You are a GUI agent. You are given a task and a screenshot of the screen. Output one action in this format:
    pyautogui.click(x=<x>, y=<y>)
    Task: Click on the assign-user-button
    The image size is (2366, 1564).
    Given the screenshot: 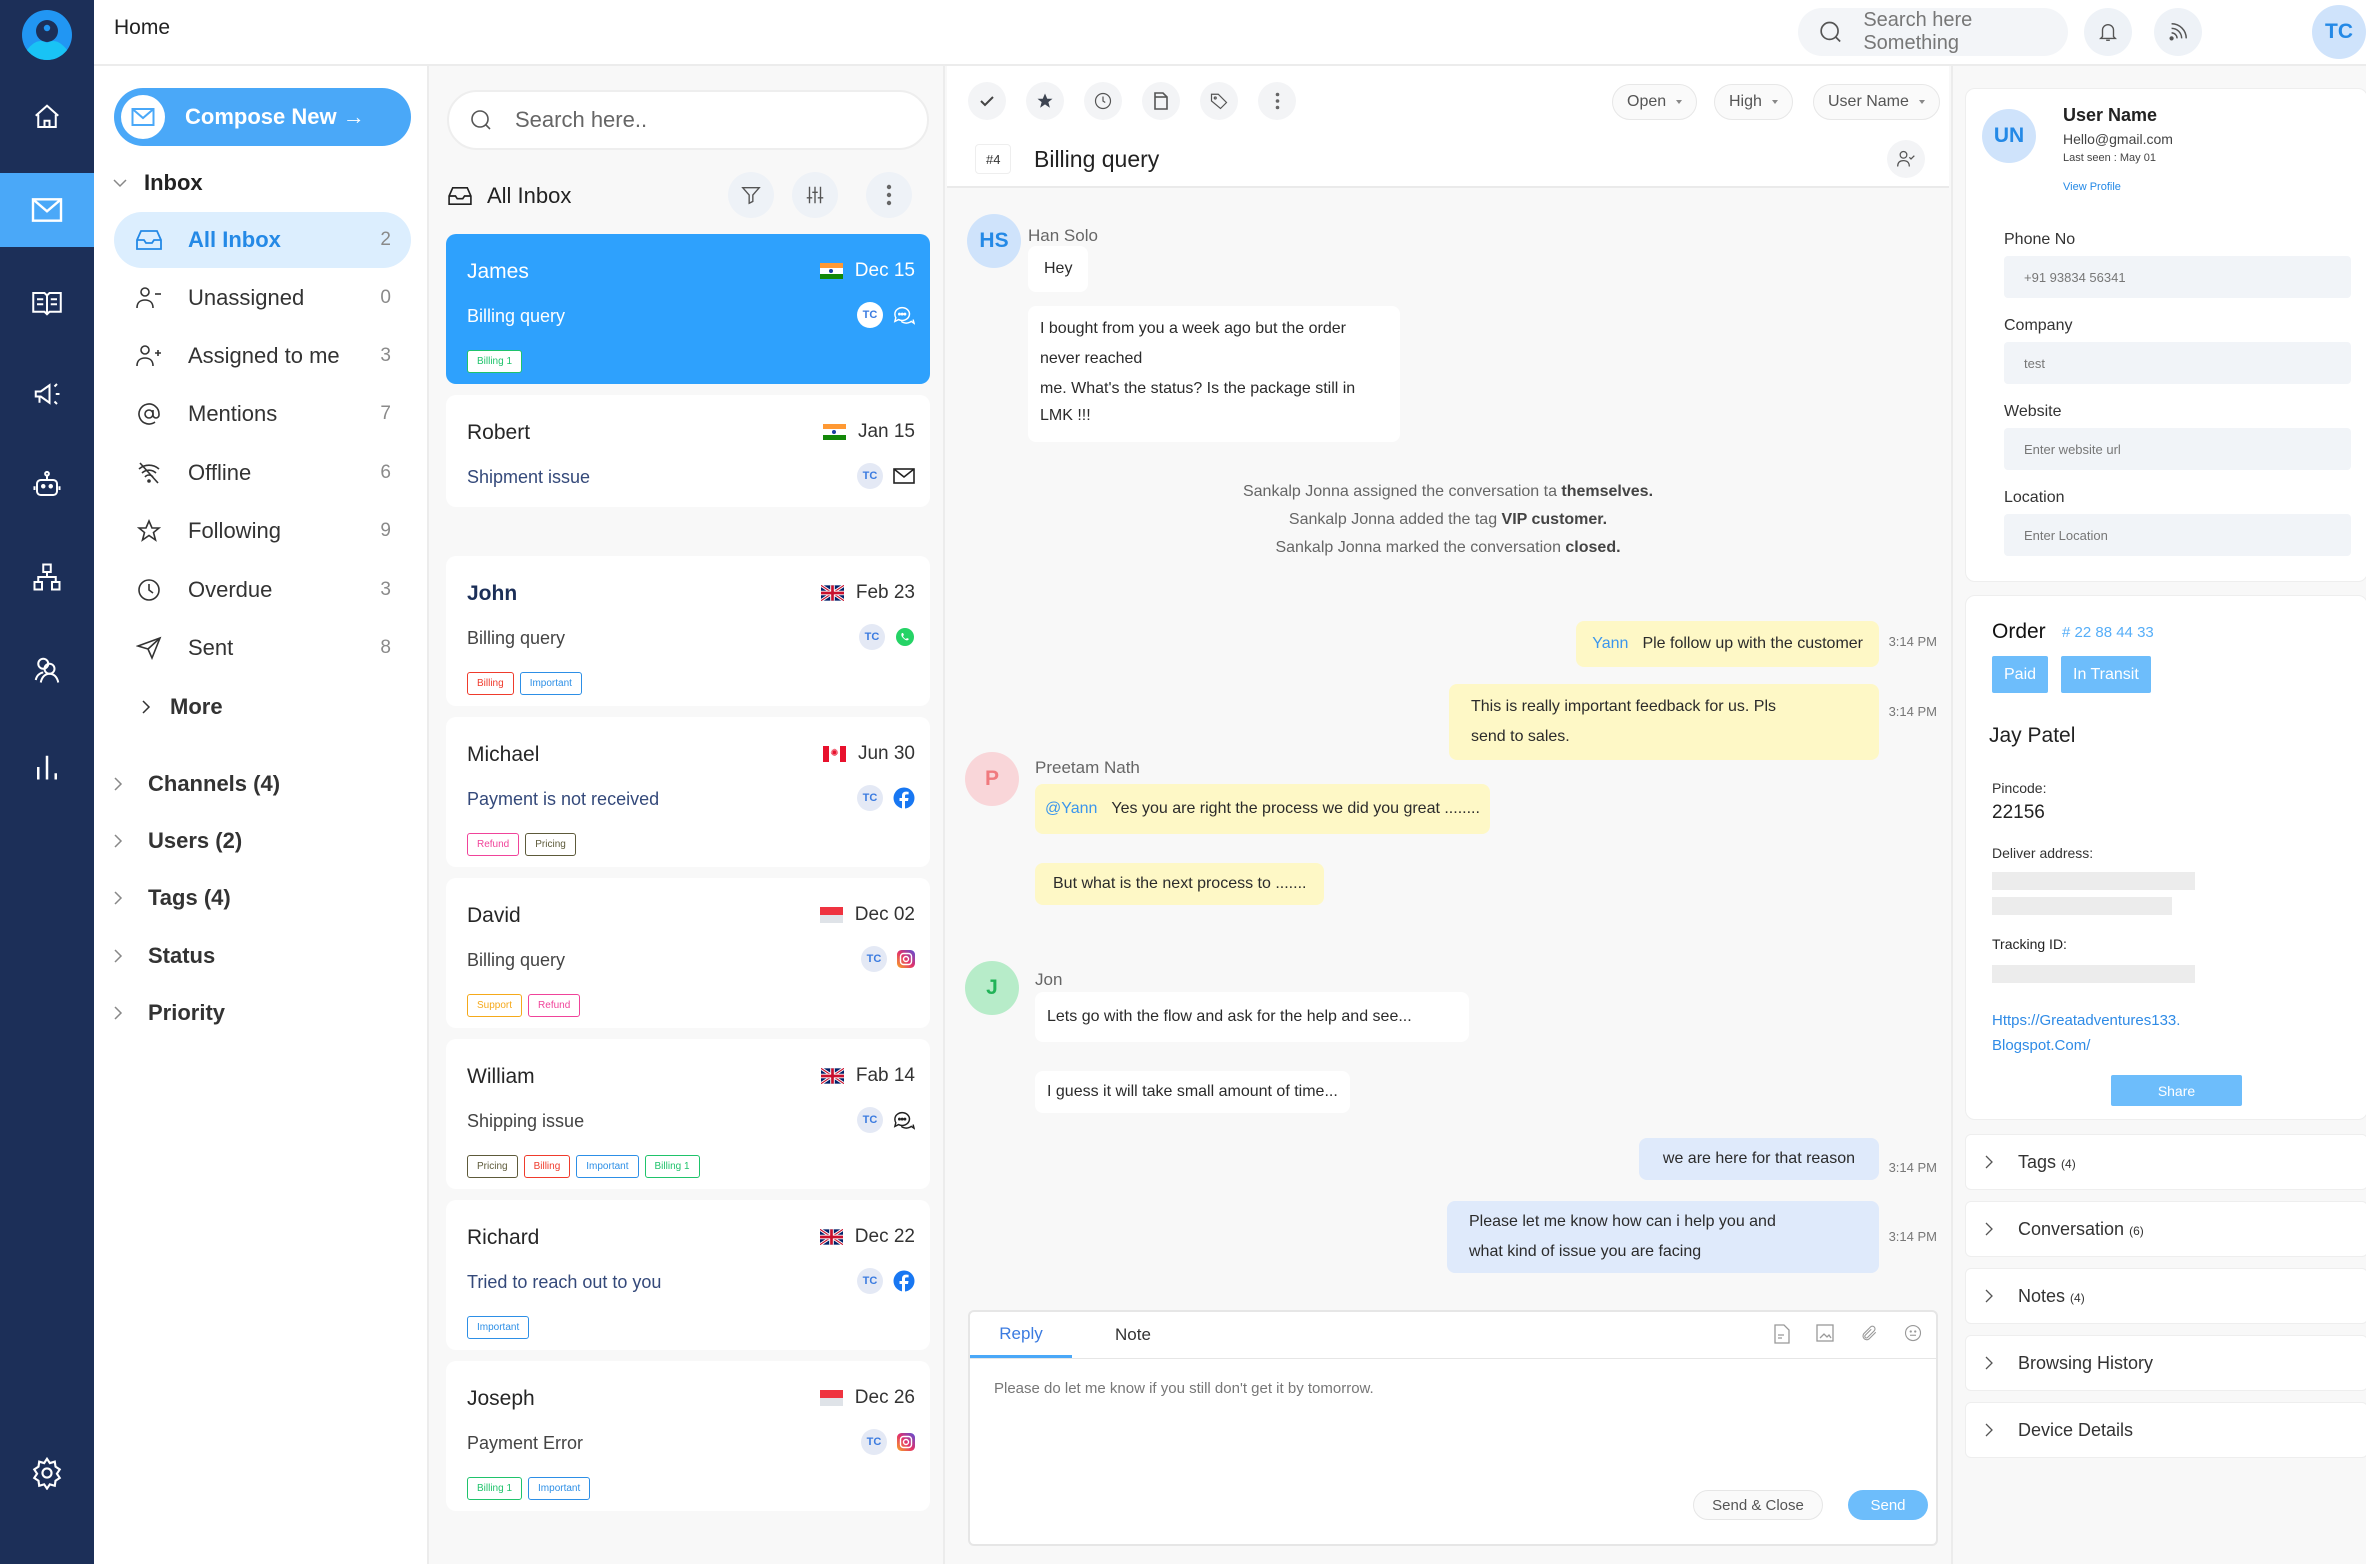 What is the action you would take?
    pyautogui.click(x=1906, y=159)
    